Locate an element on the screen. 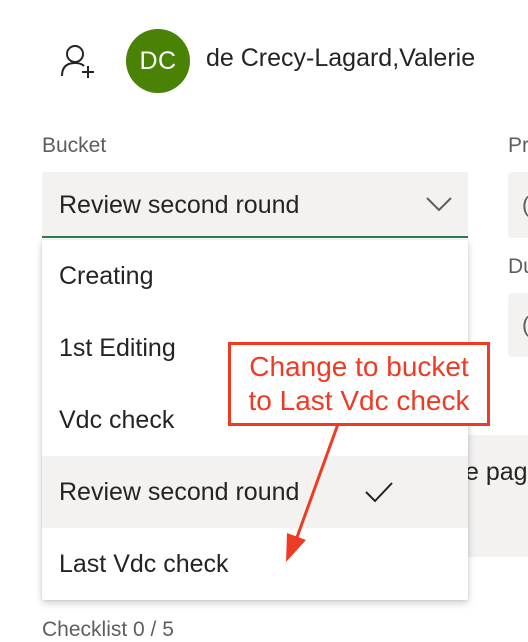 This screenshot has height=642, width=528. option-label: Creating is located at coordinates (106, 275).